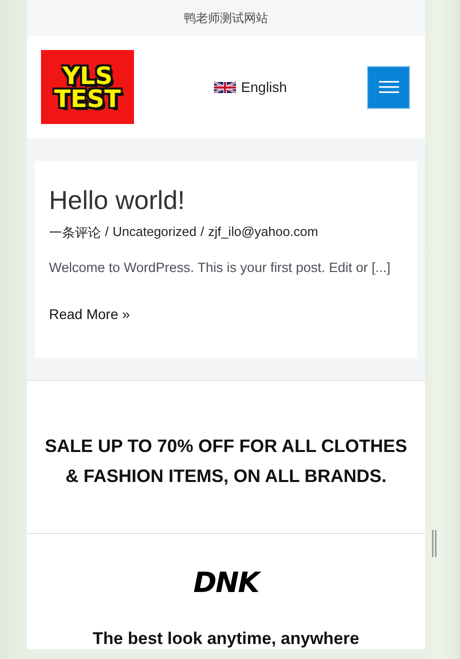 The width and height of the screenshot is (460, 659). I want to click on meta-link: zjf_ilo@yahoo.com, so click(263, 233).